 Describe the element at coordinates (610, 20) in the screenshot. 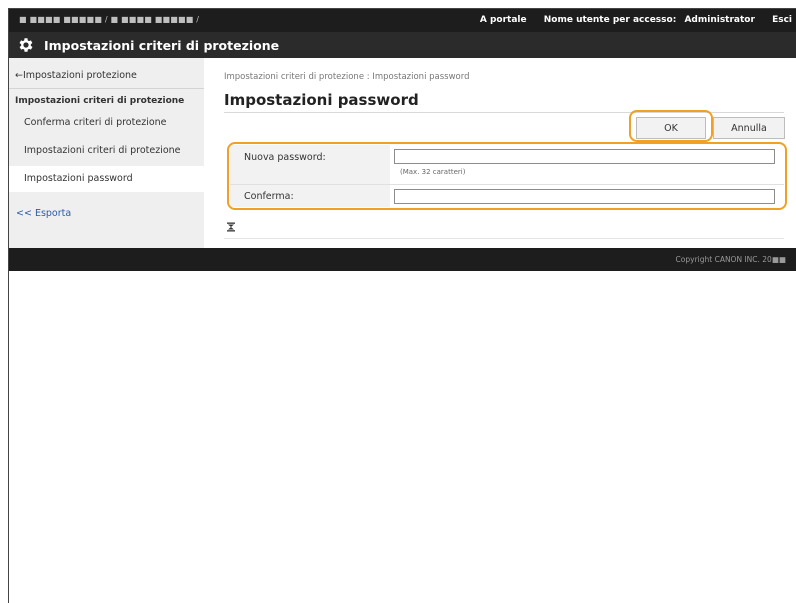

I see `login-user-label: Nome utente per accesso:` at that location.